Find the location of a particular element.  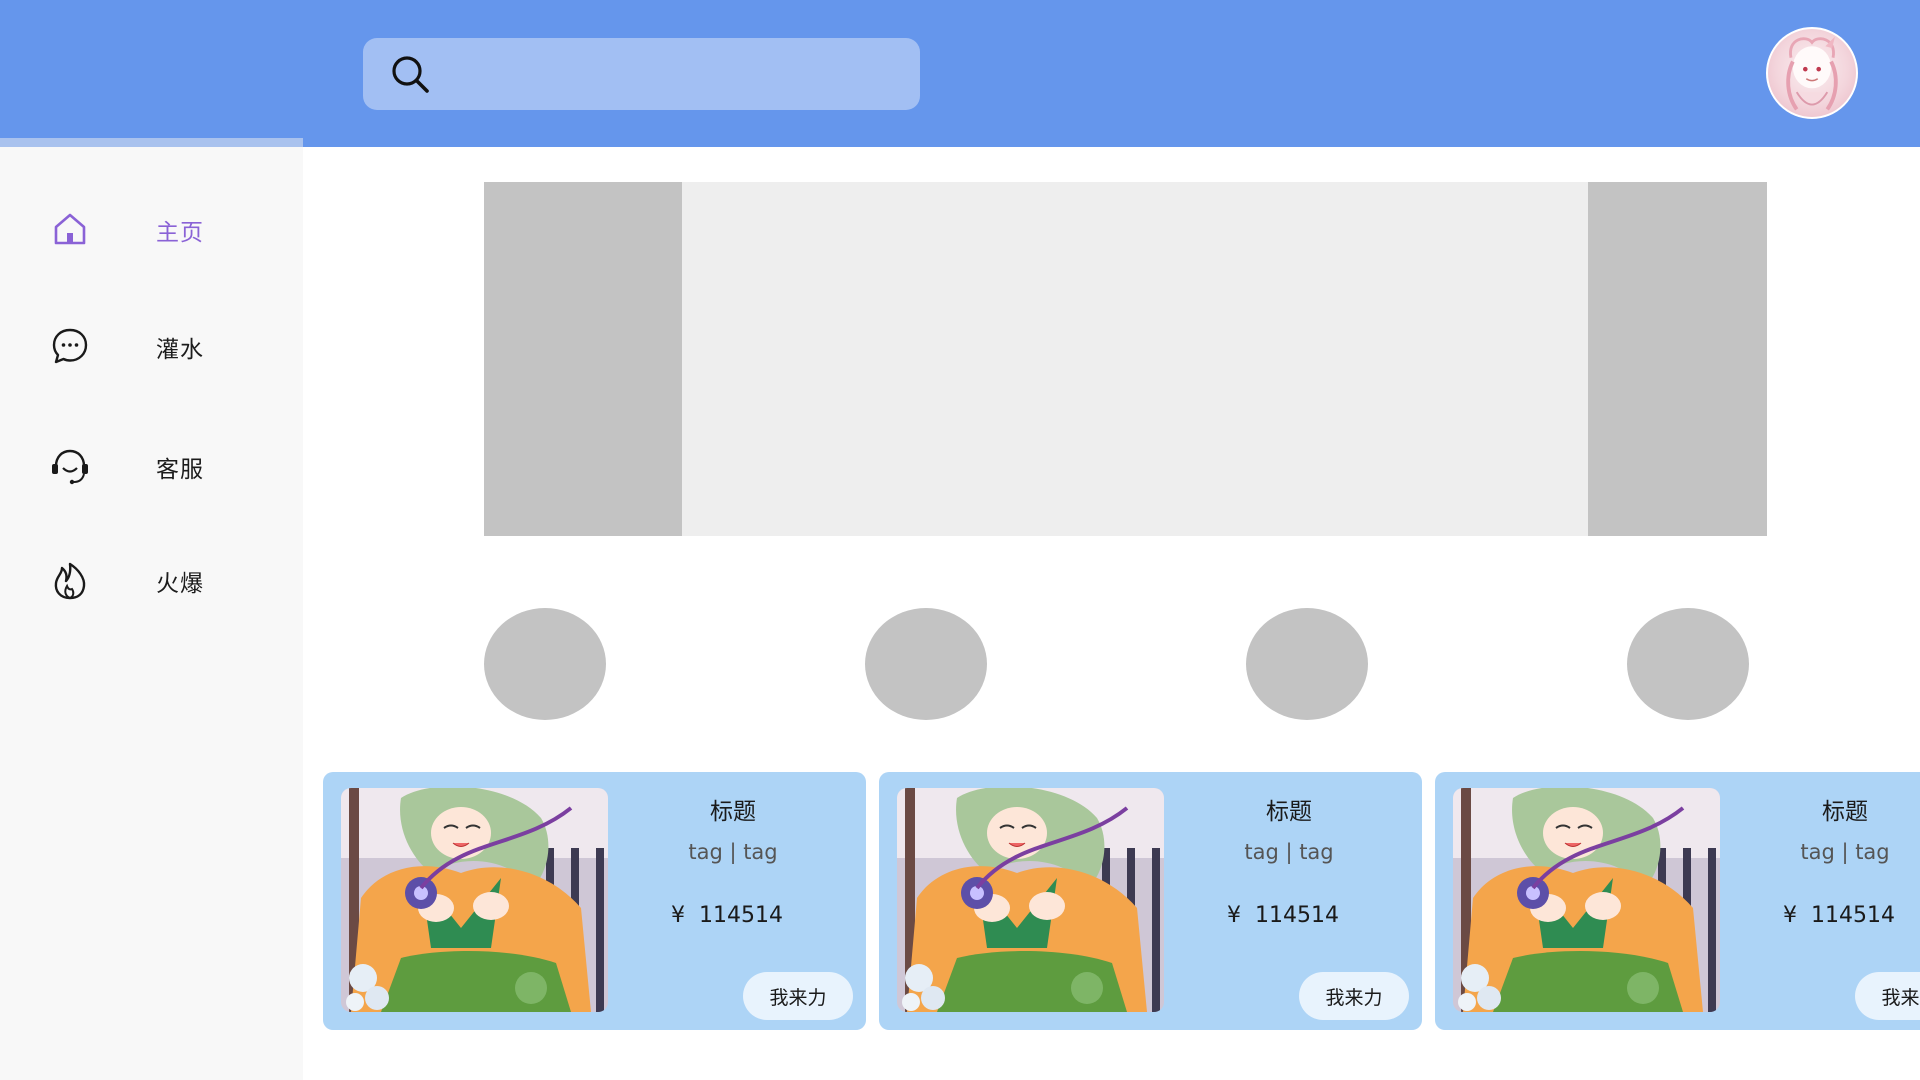

sidebar-item-label: 主页 is located at coordinates (180, 233).